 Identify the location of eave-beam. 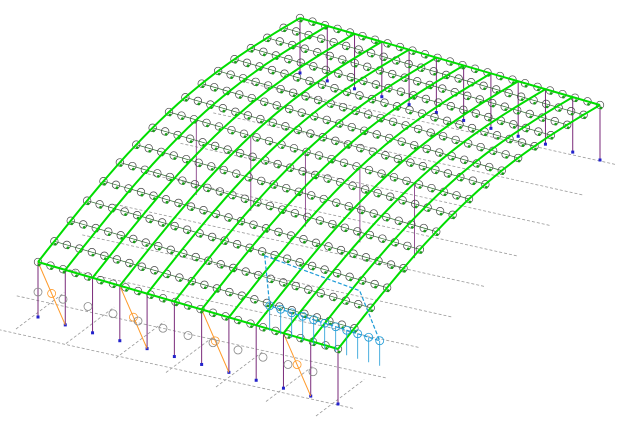
(450, 61).